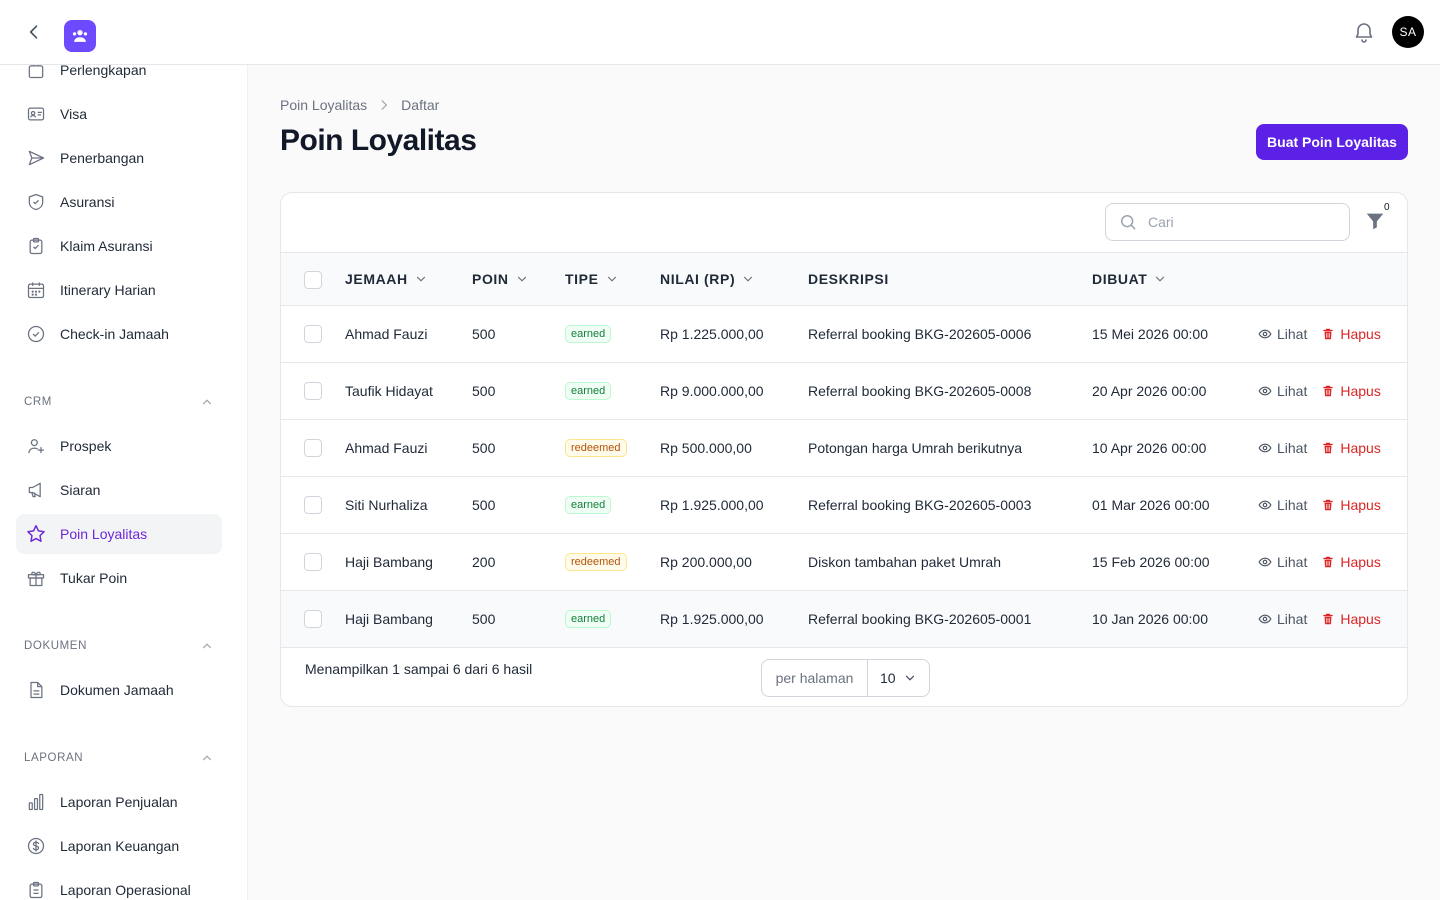 This screenshot has width=1440, height=900. Describe the element at coordinates (94, 578) in the screenshot. I see `sidebar-item-label: Tukar Poin` at that location.